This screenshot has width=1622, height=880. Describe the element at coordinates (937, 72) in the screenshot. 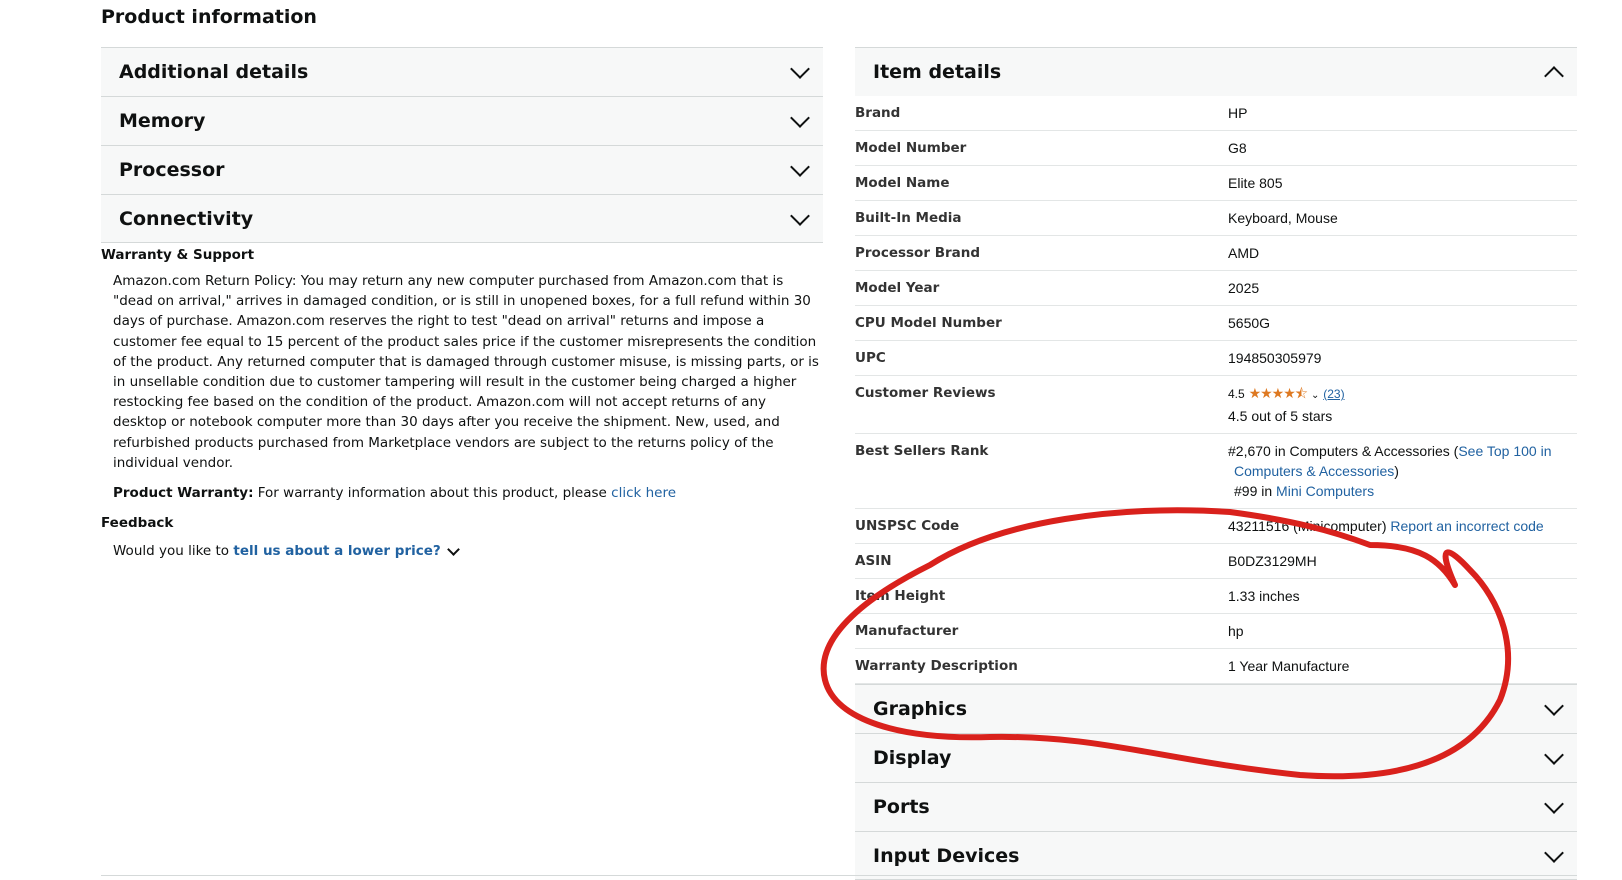

I see `section-title: Item details` at that location.